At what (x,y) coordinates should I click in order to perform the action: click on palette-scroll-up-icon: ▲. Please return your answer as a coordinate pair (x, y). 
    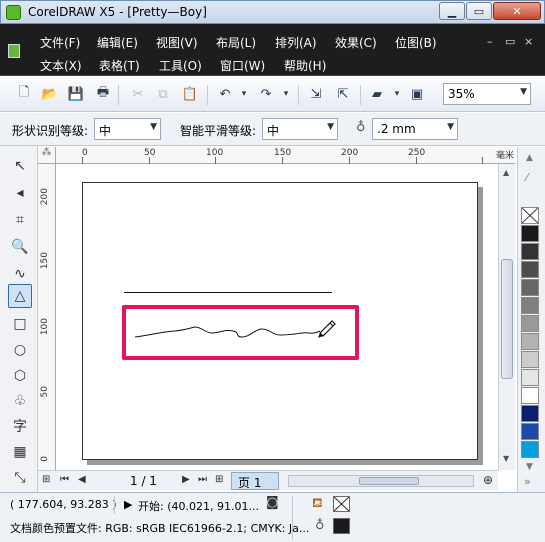
    Looking at the image, I should click on (529, 158).